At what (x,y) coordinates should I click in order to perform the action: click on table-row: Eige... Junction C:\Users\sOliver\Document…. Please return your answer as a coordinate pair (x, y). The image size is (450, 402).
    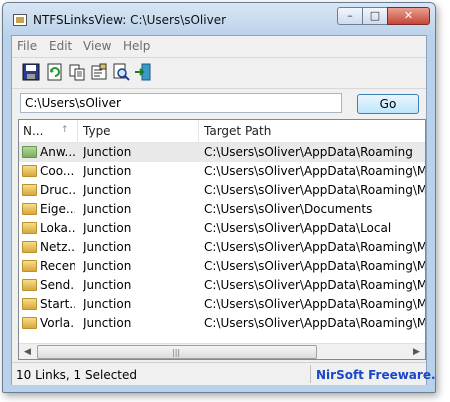
    Looking at the image, I should click on (222, 209).